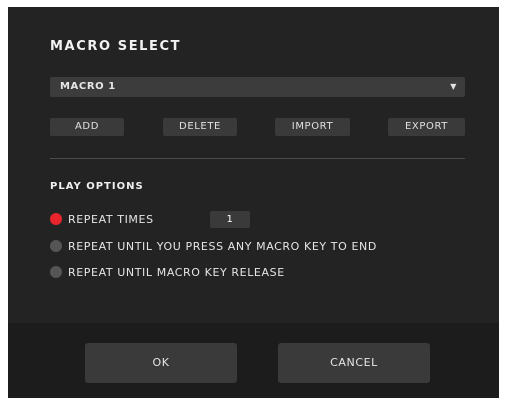 This screenshot has height=398, width=507. What do you see at coordinates (111, 219) in the screenshot?
I see `option-label: REPEAT TIMES` at bounding box center [111, 219].